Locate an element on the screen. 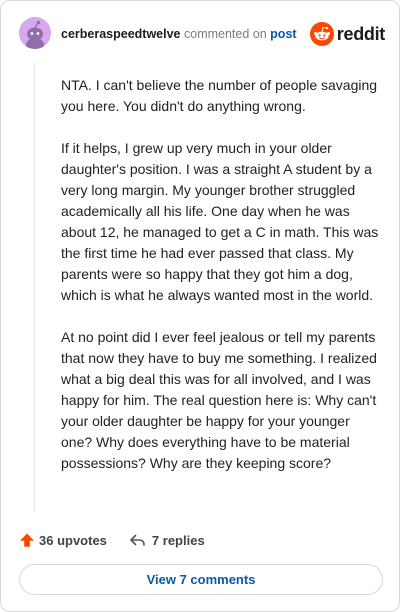 The height and width of the screenshot is (612, 400). upvote-arrow-icon is located at coordinates (27, 540).